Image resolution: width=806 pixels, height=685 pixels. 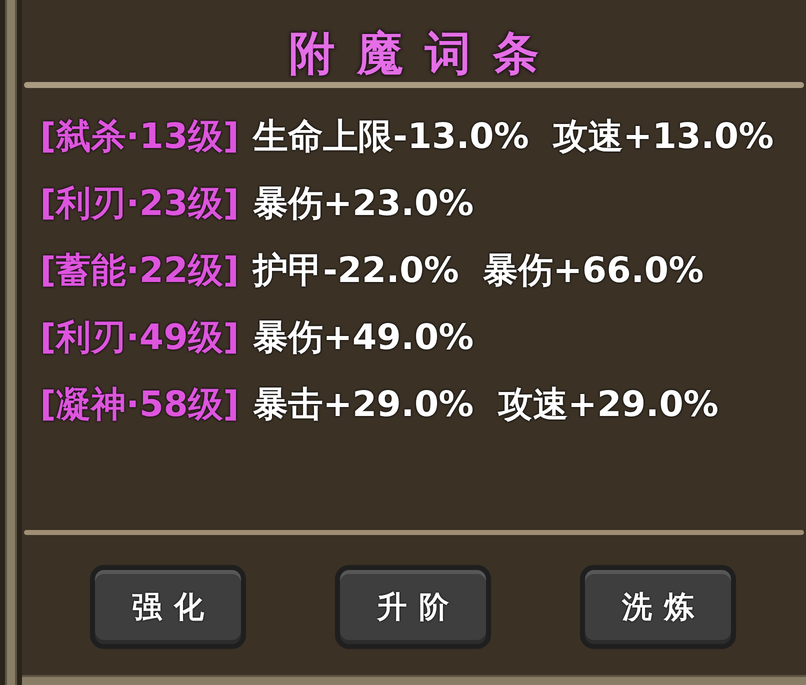 What do you see at coordinates (139, 204) in the screenshot?
I see `affix-tag: [利刃·23级]` at bounding box center [139, 204].